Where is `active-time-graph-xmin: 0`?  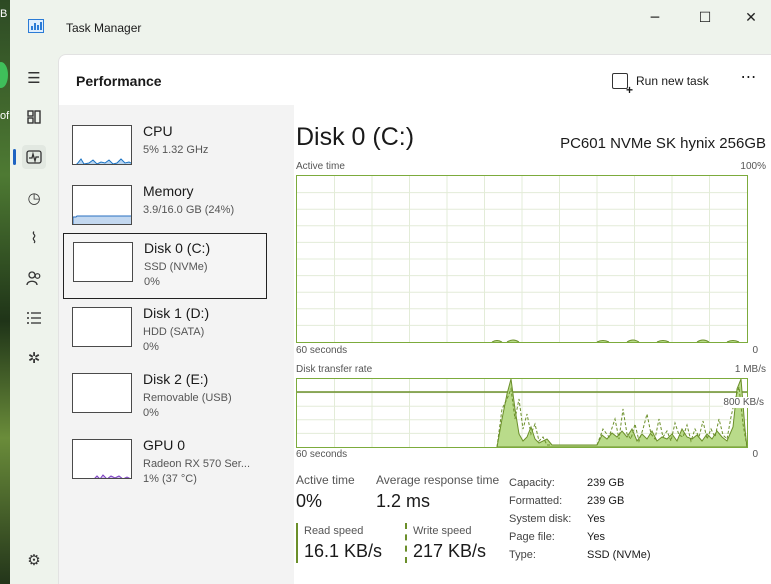
active-time-graph-xmin: 0 is located at coordinates (755, 350).